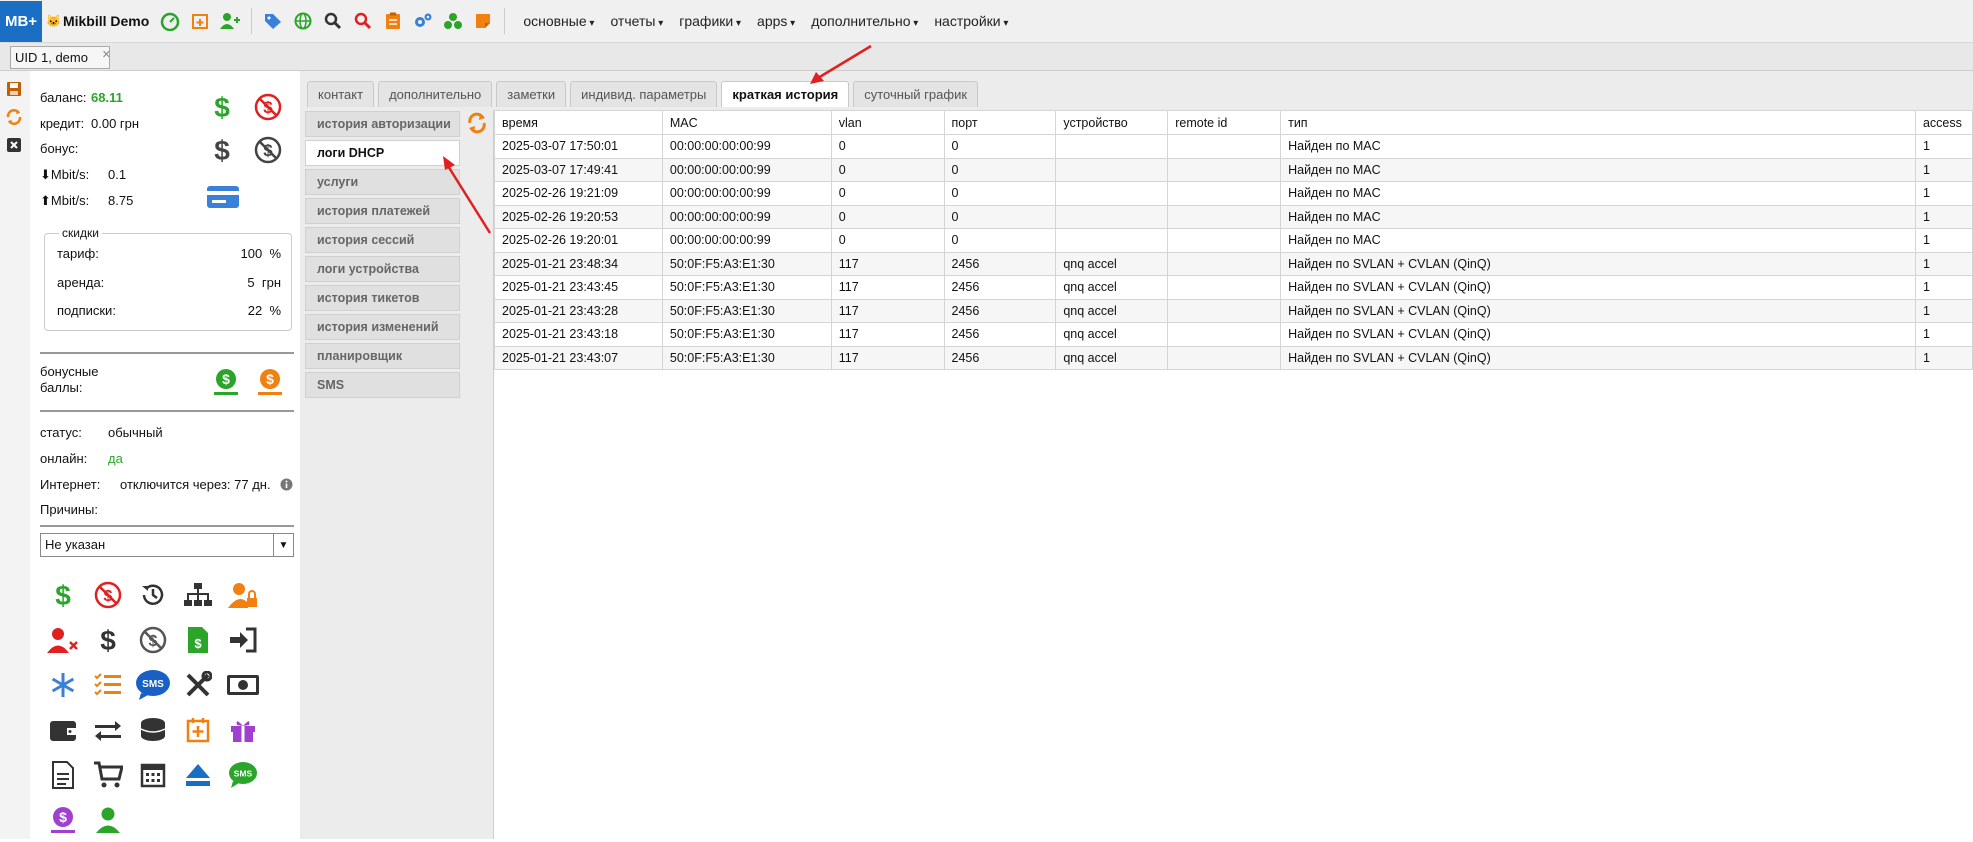 The width and height of the screenshot is (1973, 842). What do you see at coordinates (333, 21) in the screenshot?
I see `search-icon` at bounding box center [333, 21].